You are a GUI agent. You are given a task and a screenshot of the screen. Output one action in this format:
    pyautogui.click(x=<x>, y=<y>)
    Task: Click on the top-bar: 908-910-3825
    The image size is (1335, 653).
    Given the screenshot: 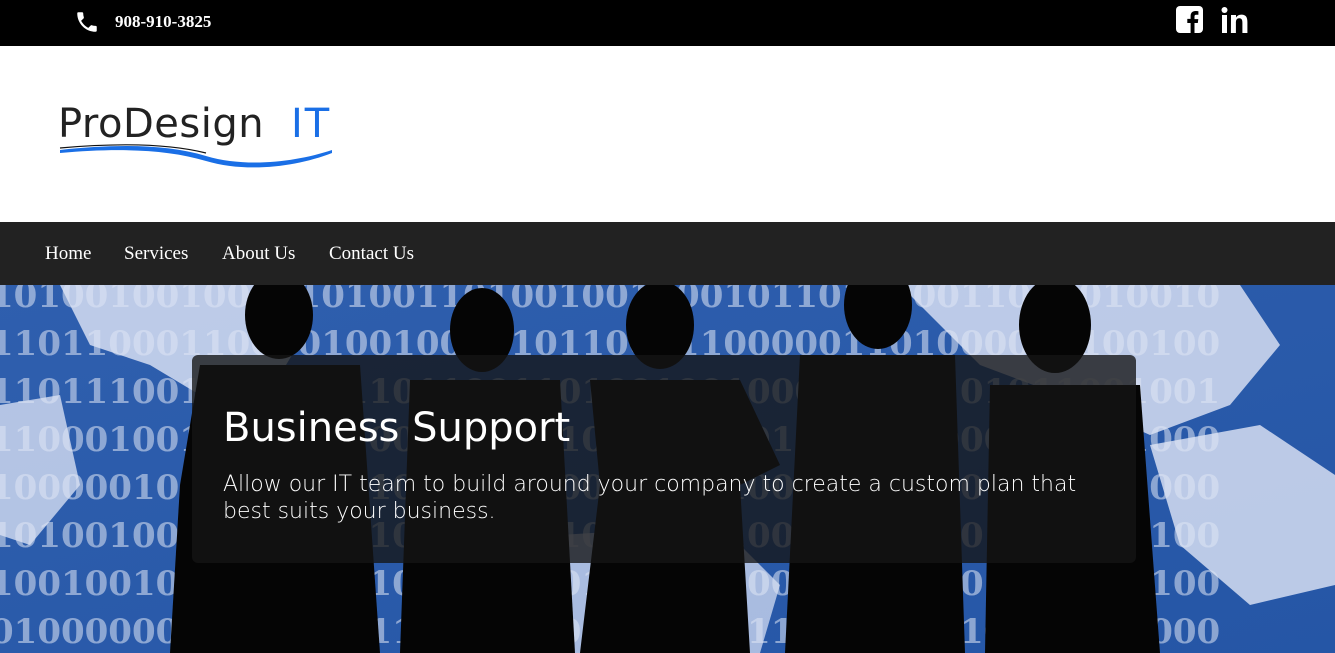 What is the action you would take?
    pyautogui.click(x=667, y=23)
    